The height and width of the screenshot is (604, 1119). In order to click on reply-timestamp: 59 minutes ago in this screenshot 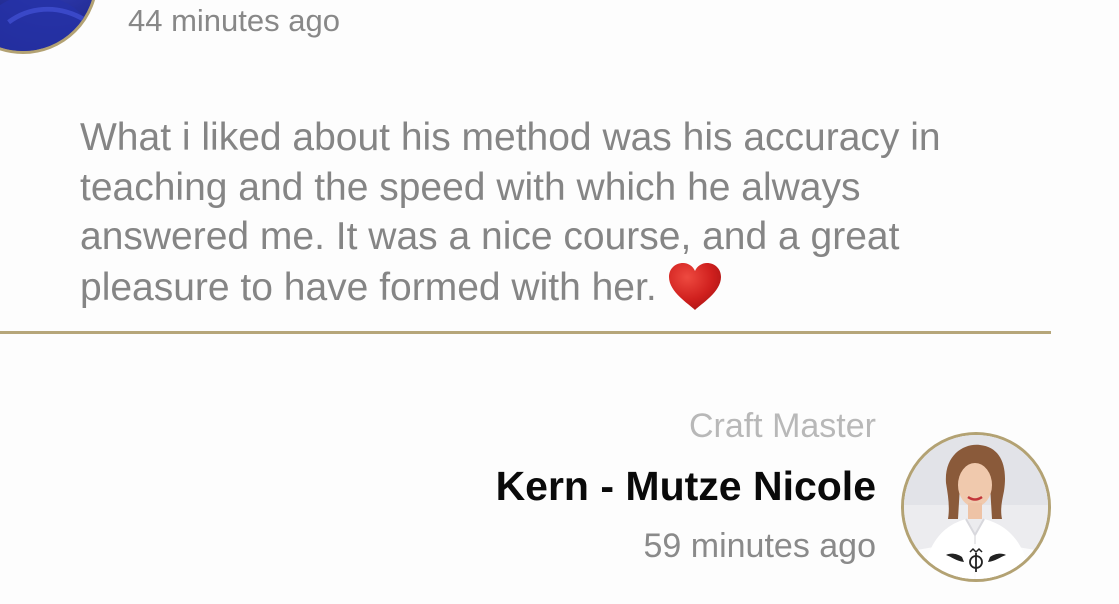, I will do `click(760, 546)`.